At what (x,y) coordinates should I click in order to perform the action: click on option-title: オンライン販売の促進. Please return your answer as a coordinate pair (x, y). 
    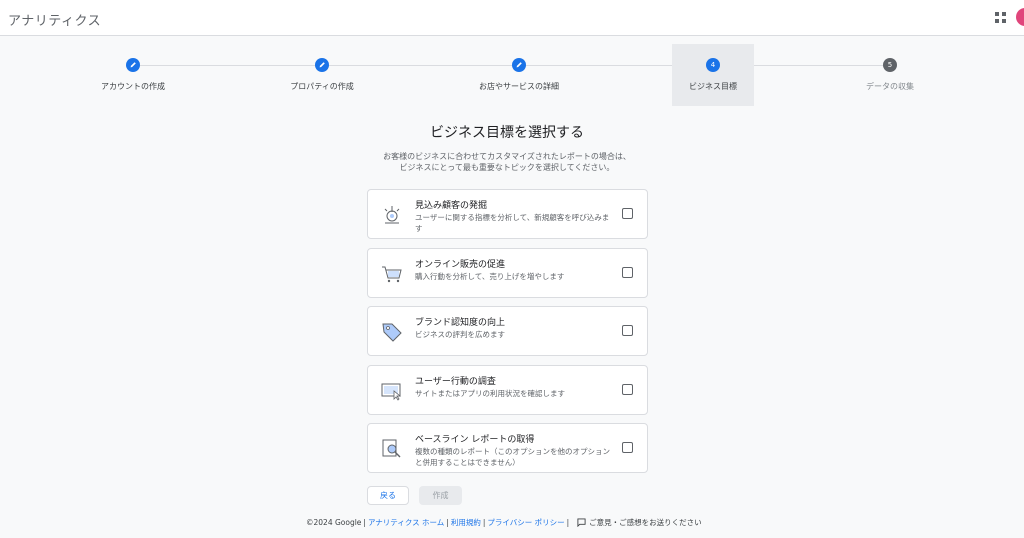
    Looking at the image, I should click on (460, 265).